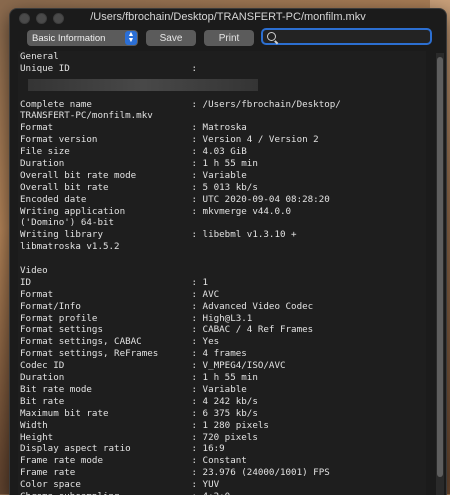  I want to click on report-line: ('Domino') 64-bit, so click(67, 223).